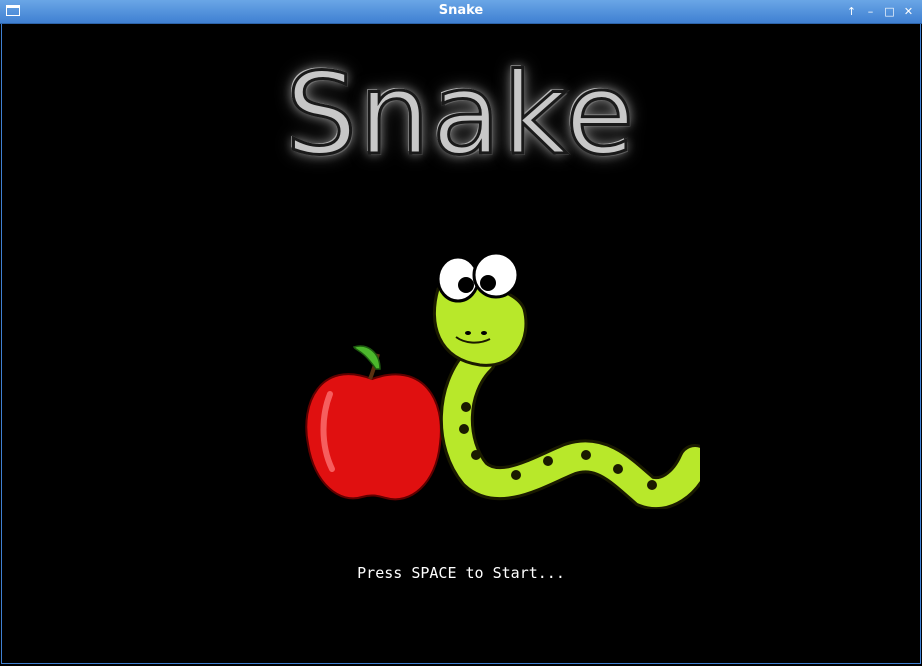 The image size is (922, 666). I want to click on maximize-button: □, so click(889, 11).